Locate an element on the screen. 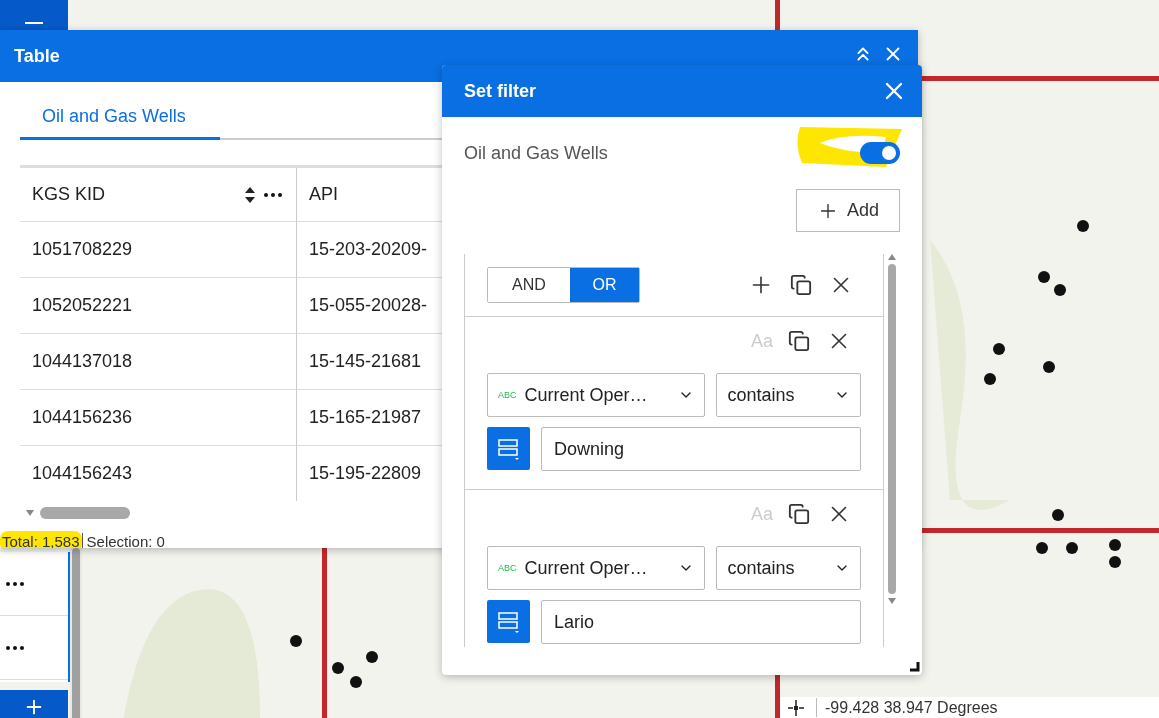 The image size is (1159, 718). table-cell: 1051708229 is located at coordinates (158, 250).